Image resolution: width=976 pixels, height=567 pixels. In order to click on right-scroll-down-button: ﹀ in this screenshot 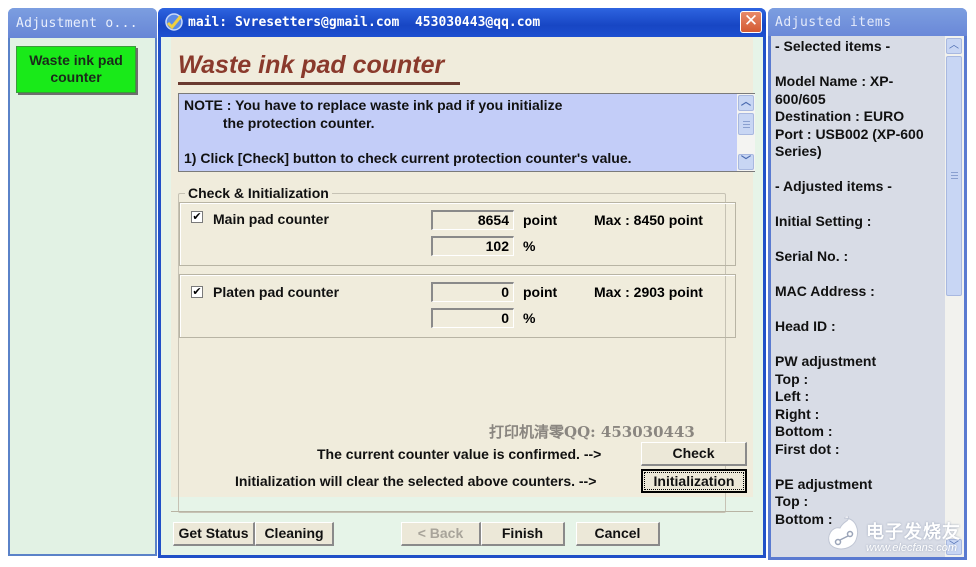, I will do `click(954, 547)`.